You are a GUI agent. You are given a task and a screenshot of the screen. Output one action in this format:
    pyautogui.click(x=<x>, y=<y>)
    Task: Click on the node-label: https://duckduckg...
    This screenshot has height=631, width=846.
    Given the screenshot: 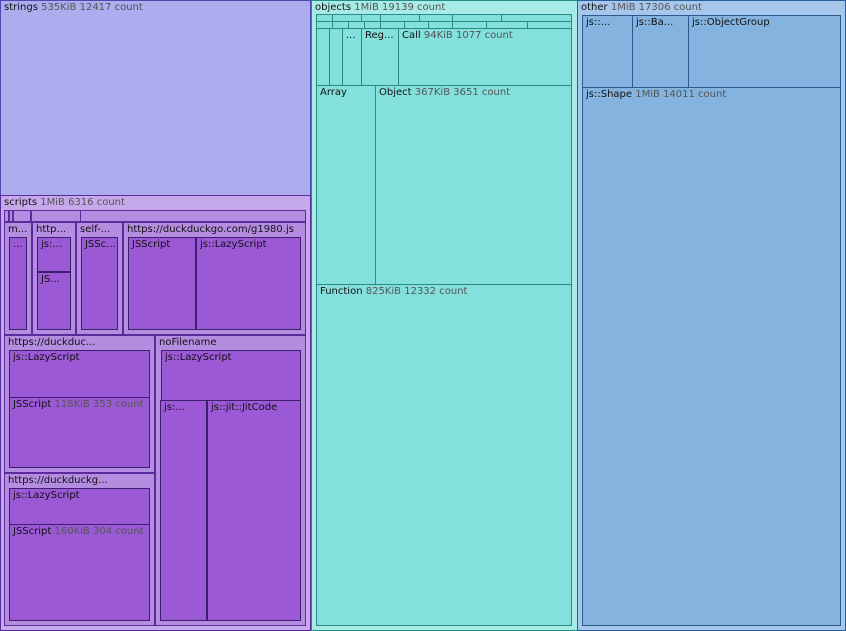 What is the action you would take?
    pyautogui.click(x=58, y=480)
    